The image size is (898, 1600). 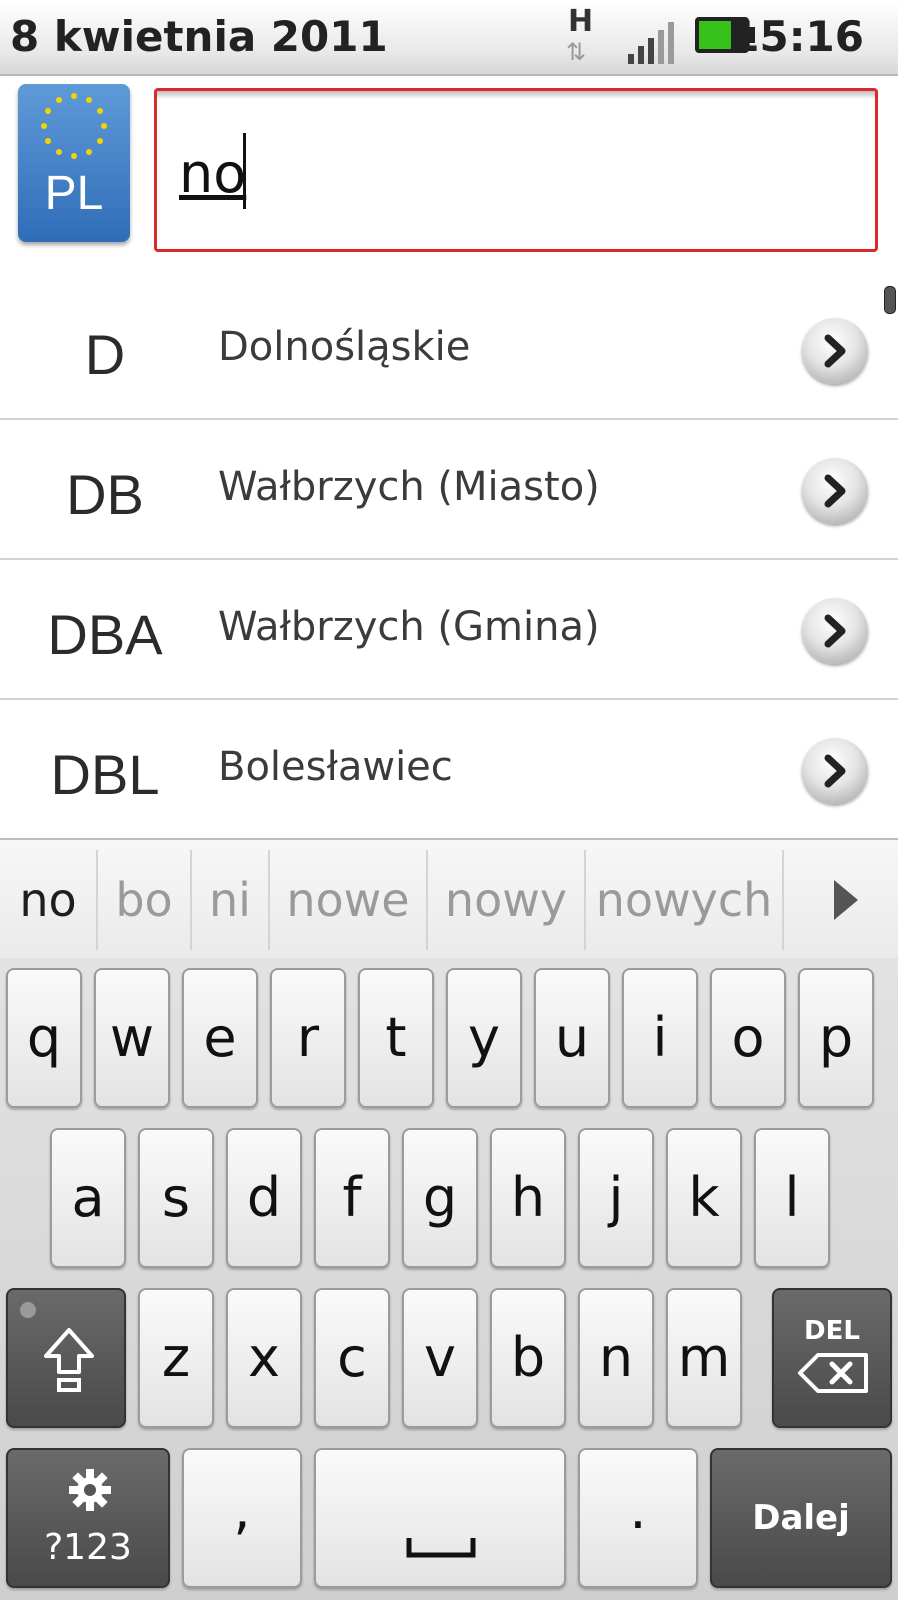 What do you see at coordinates (88, 1518) in the screenshot?
I see `symbols-key: ?123` at bounding box center [88, 1518].